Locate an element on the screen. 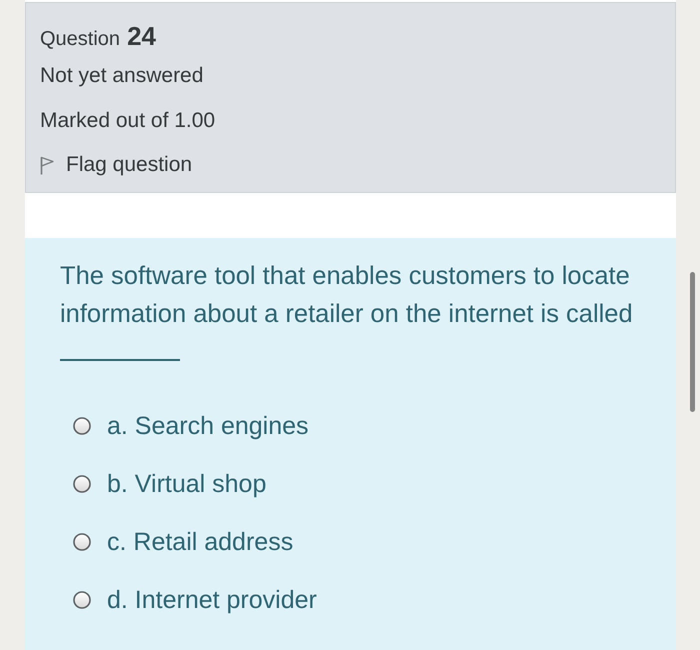 Image resolution: width=700 pixels, height=650 pixels. scrollbar is located at coordinates (692, 342).